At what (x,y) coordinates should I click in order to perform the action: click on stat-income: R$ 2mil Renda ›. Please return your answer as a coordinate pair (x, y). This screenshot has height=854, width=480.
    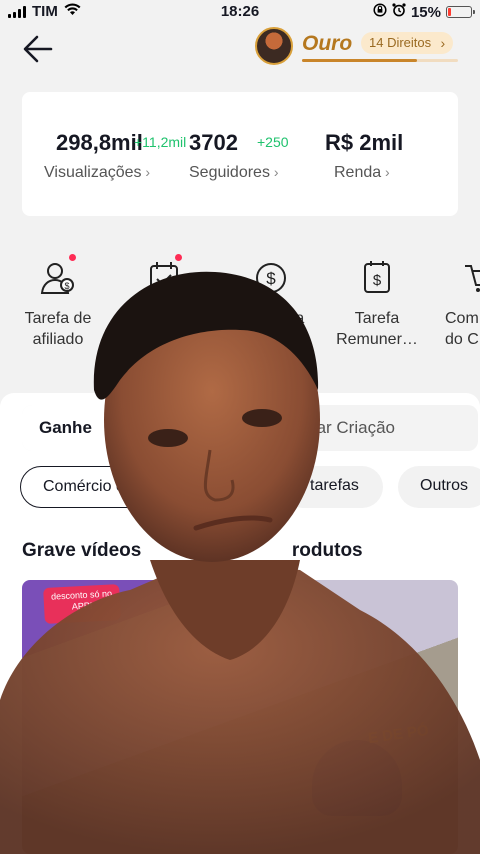
    Looking at the image, I should click on (364, 155).